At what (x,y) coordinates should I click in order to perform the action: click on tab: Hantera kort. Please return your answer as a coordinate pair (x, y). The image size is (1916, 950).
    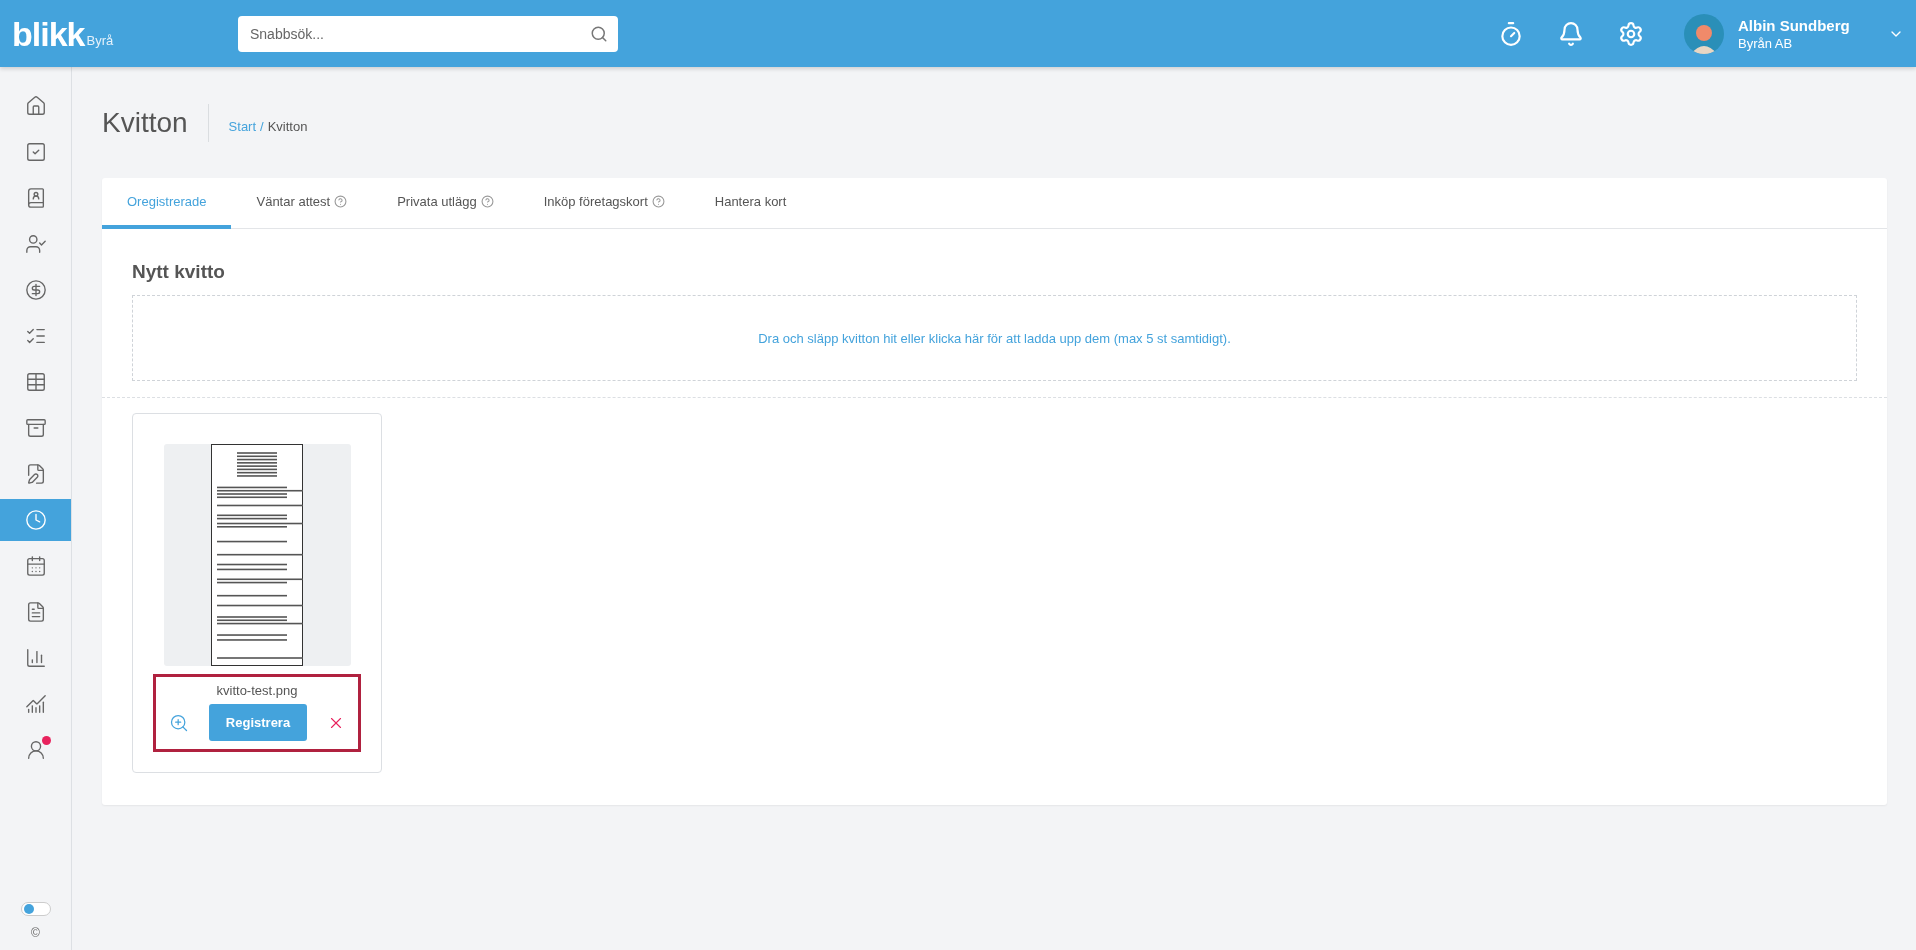
    Looking at the image, I should click on (750, 203).